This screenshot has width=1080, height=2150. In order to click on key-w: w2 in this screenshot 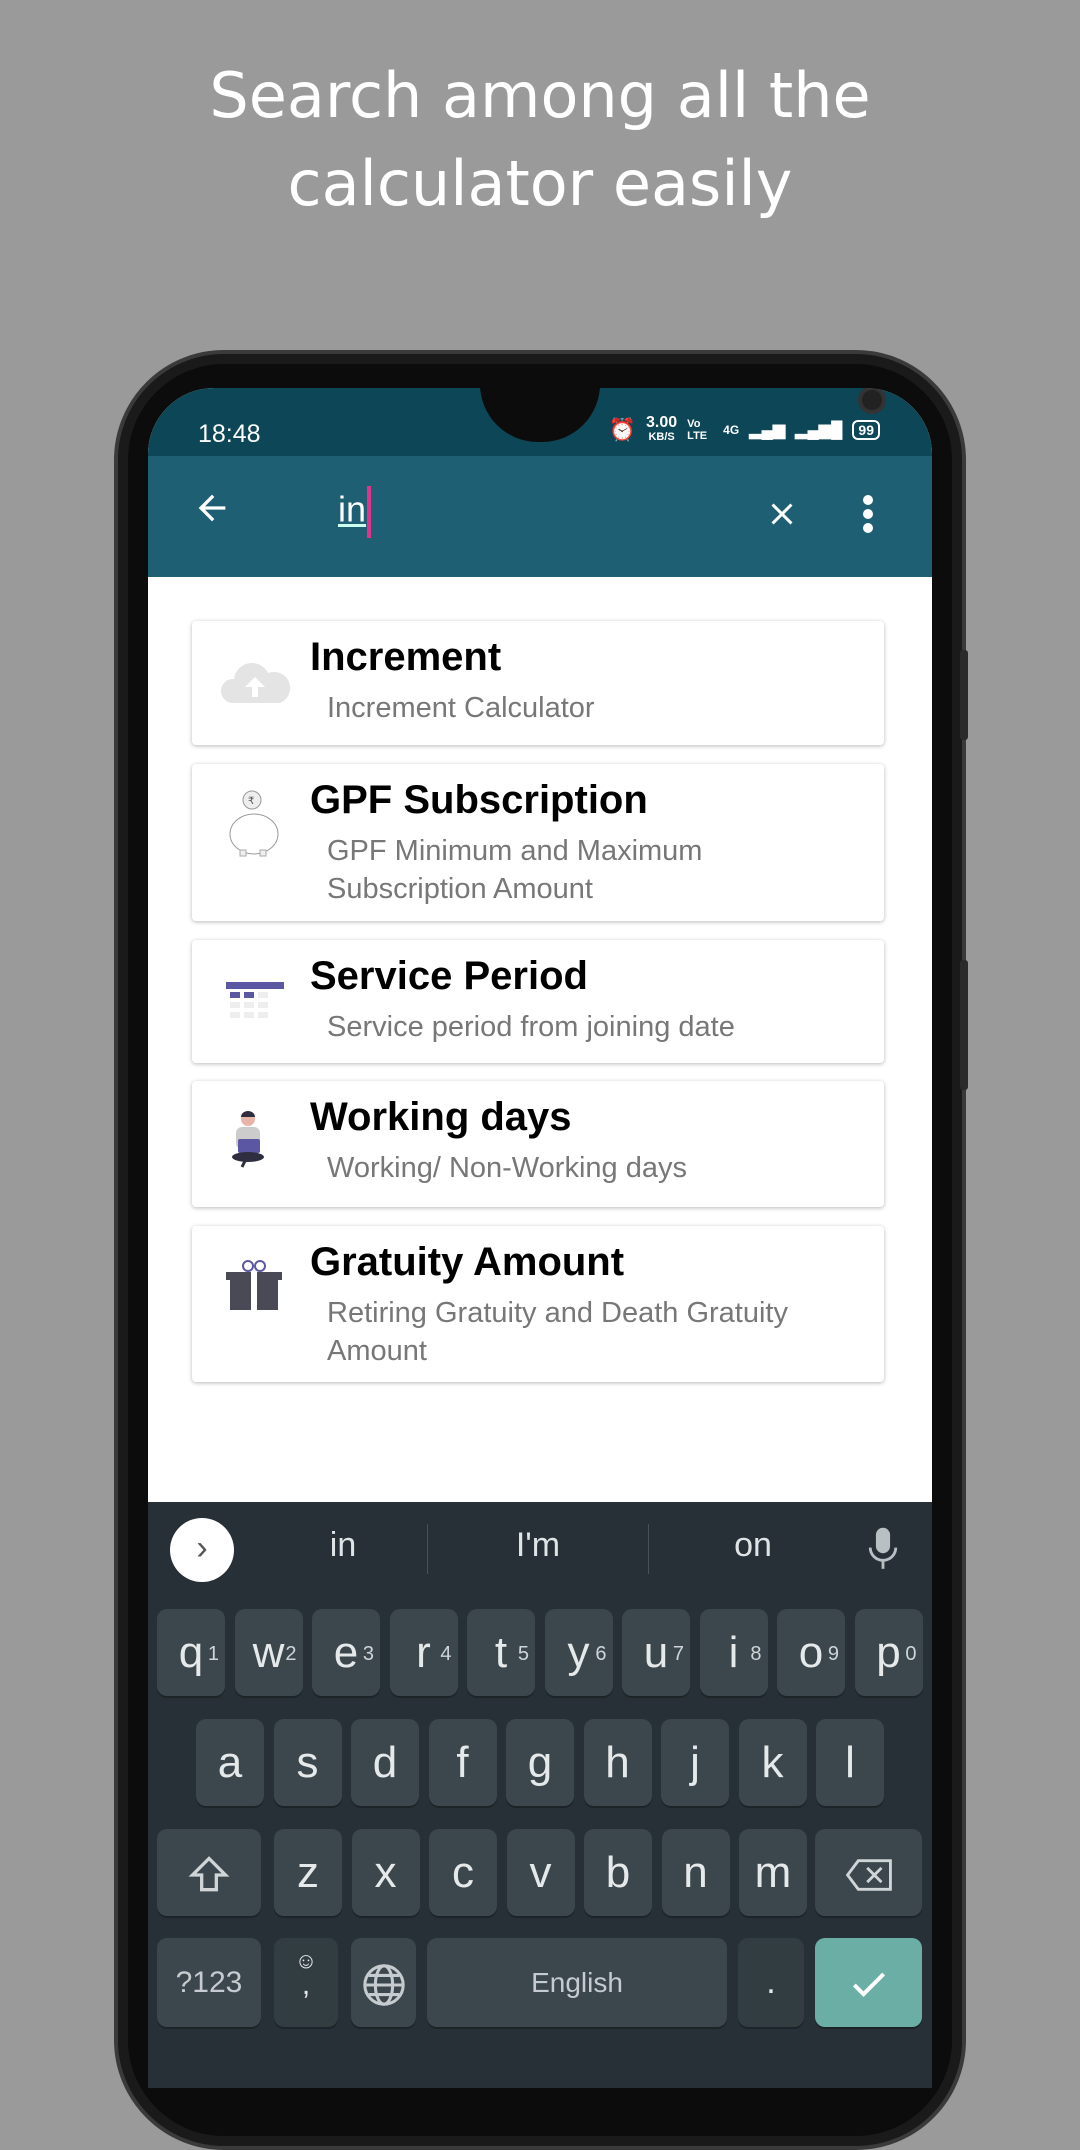, I will do `click(268, 1652)`.